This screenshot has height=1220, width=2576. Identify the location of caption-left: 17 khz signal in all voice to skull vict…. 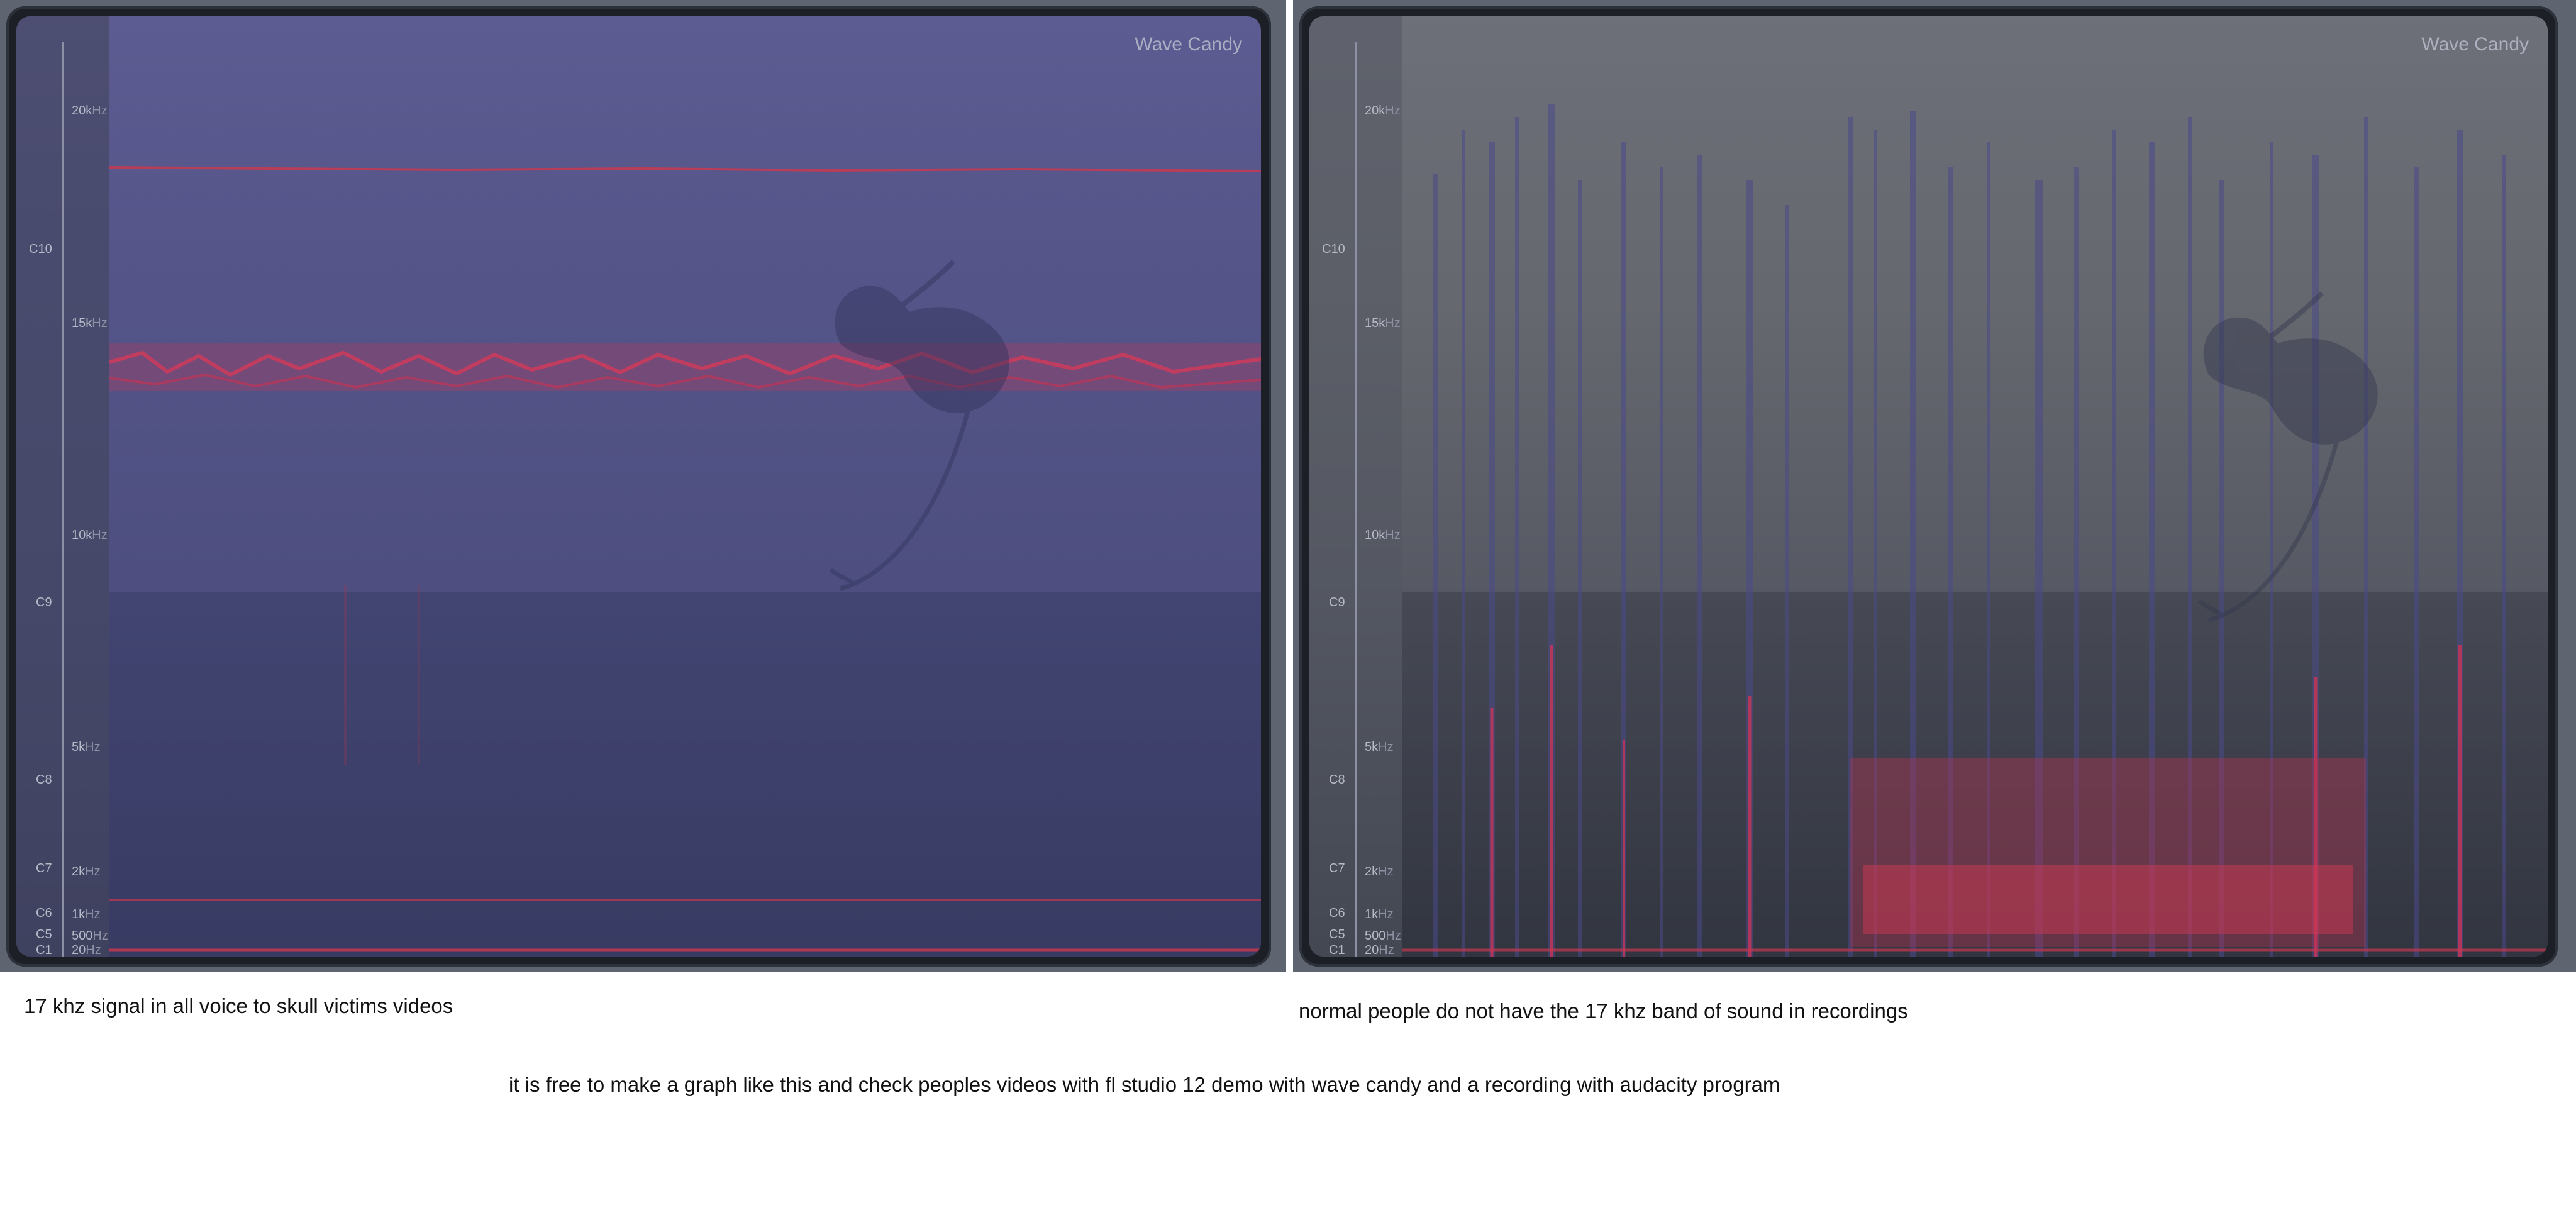
(238, 1006).